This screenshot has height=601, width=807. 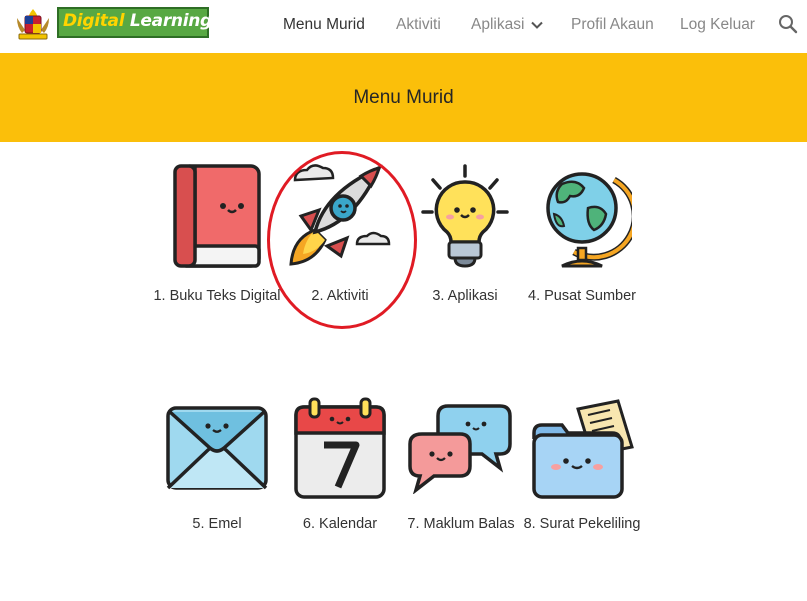 I want to click on tile-label: 6. Kalendar, so click(x=340, y=524).